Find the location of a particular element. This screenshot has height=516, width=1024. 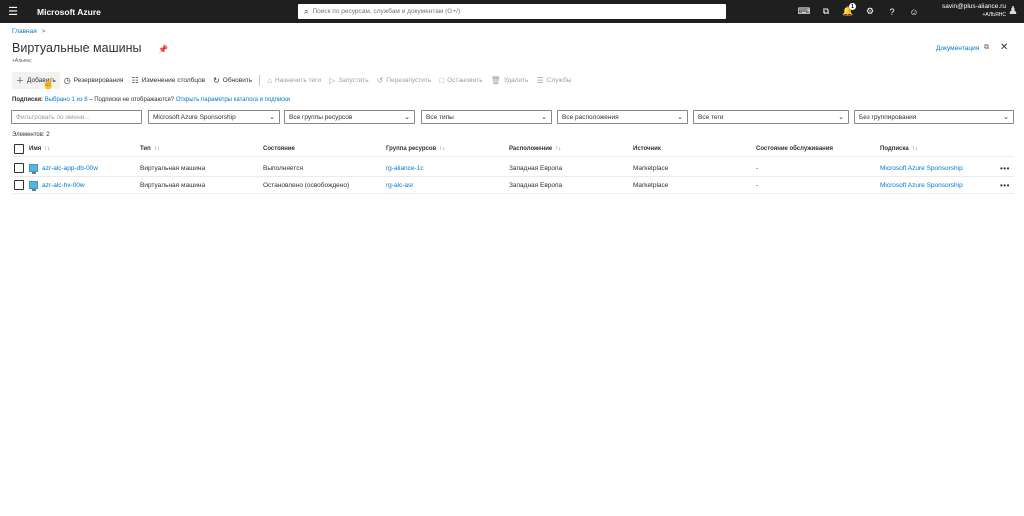

vm-name: azr-alc-app-db-00w is located at coordinates (70, 168).